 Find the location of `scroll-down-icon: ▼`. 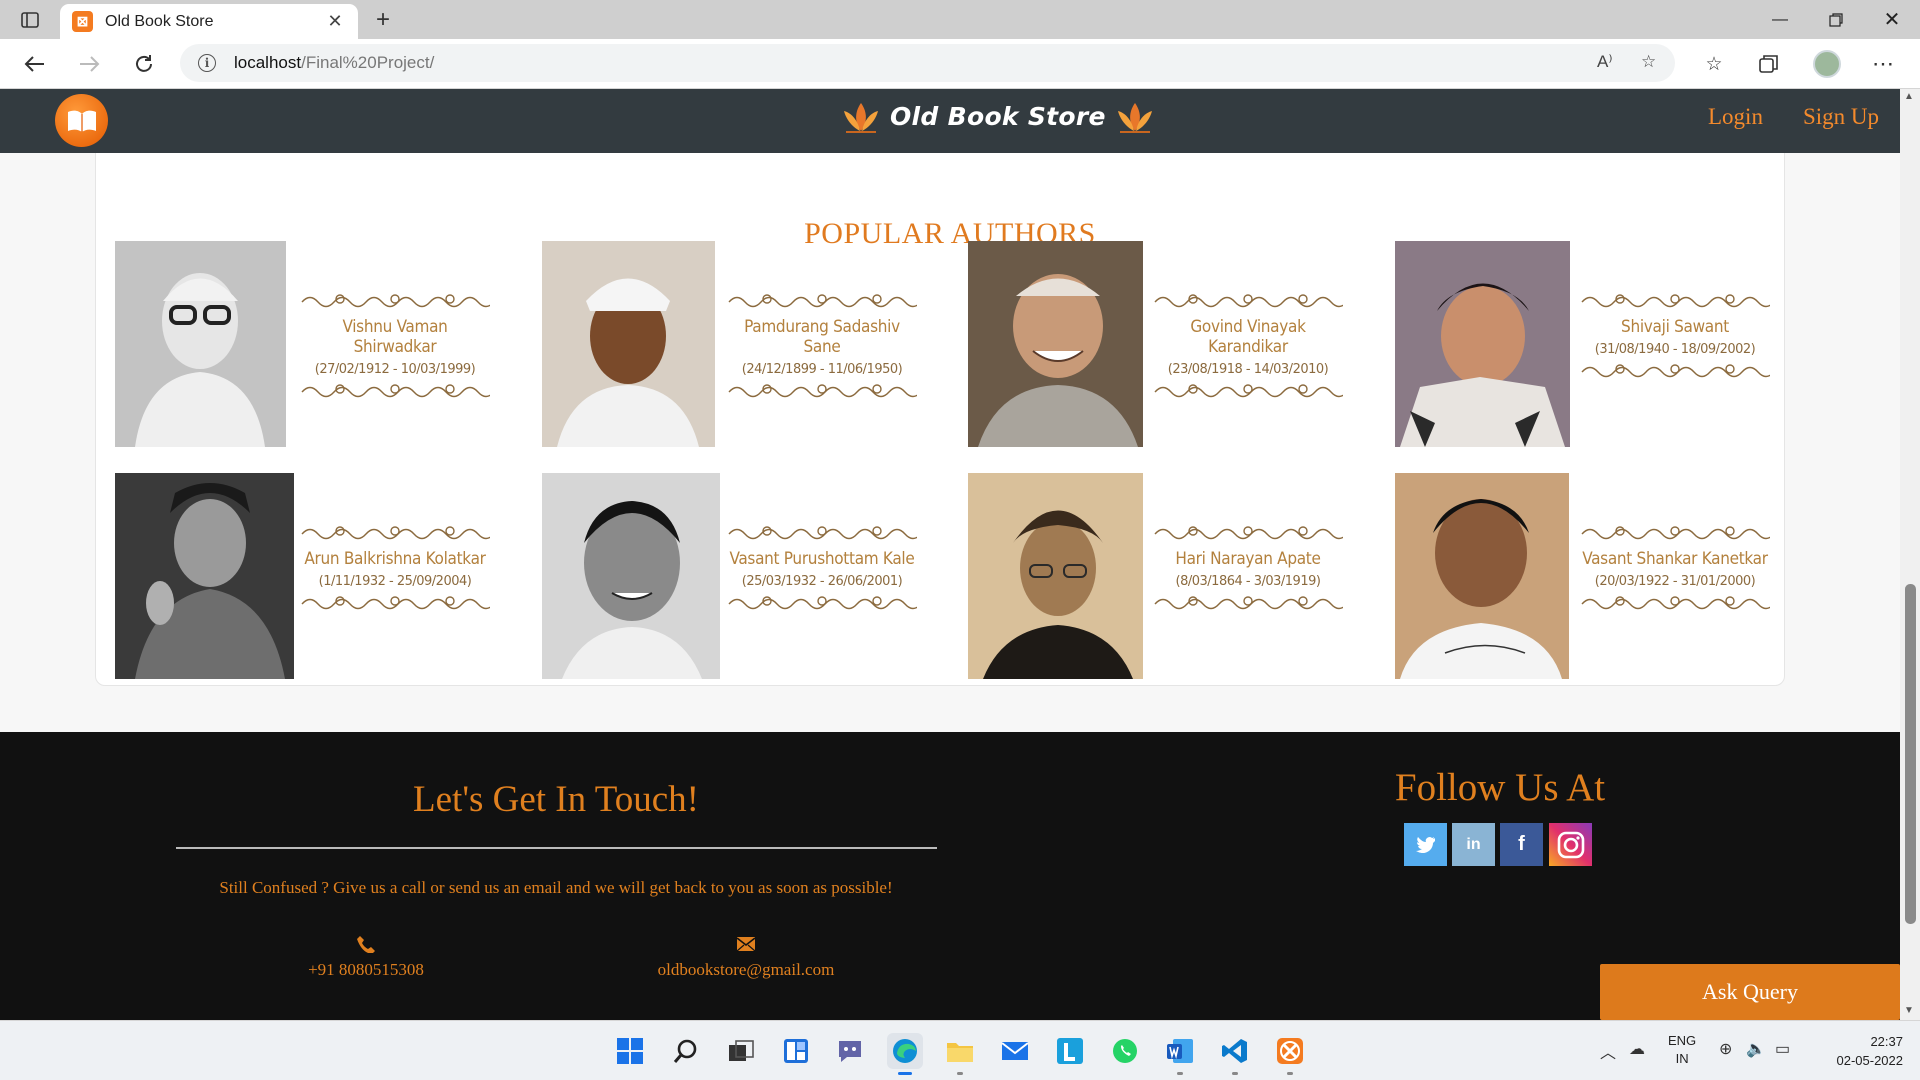

scroll-down-icon: ▼ is located at coordinates (1909, 1010).